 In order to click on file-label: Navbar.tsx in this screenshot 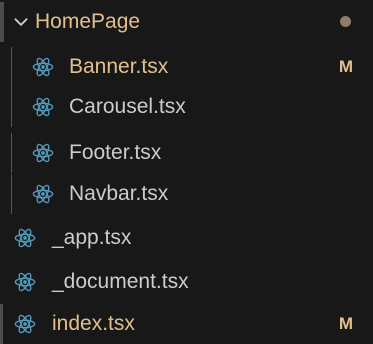, I will do `click(119, 193)`.